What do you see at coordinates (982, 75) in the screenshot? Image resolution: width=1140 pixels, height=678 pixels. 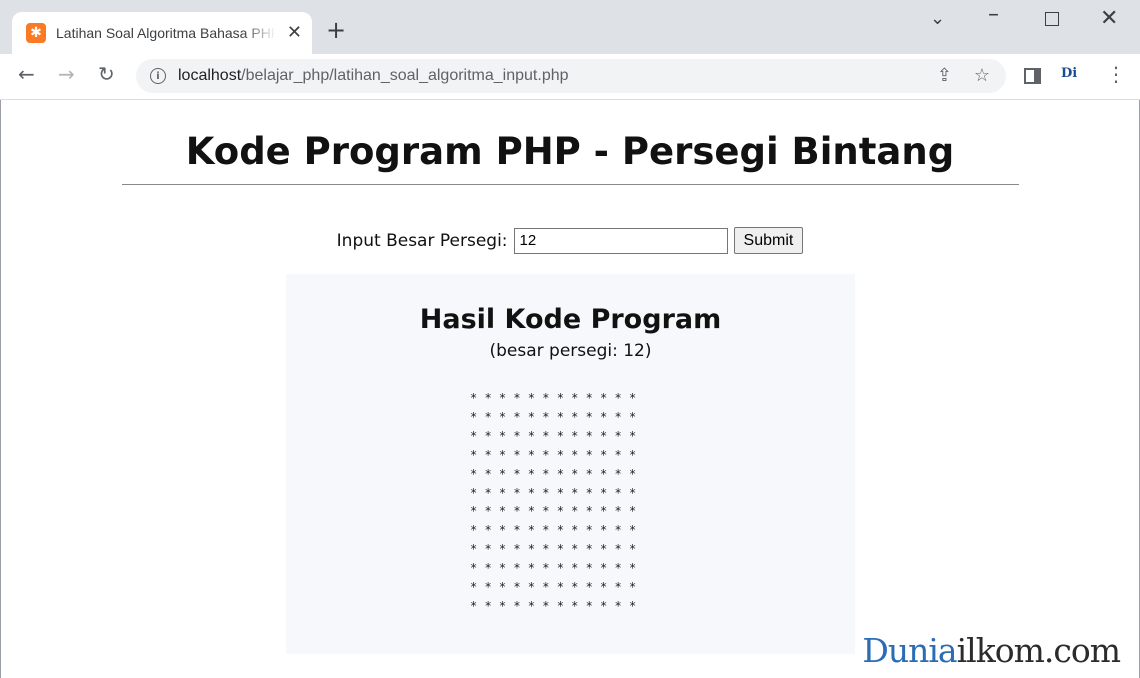 I see `star-icon: ☆` at bounding box center [982, 75].